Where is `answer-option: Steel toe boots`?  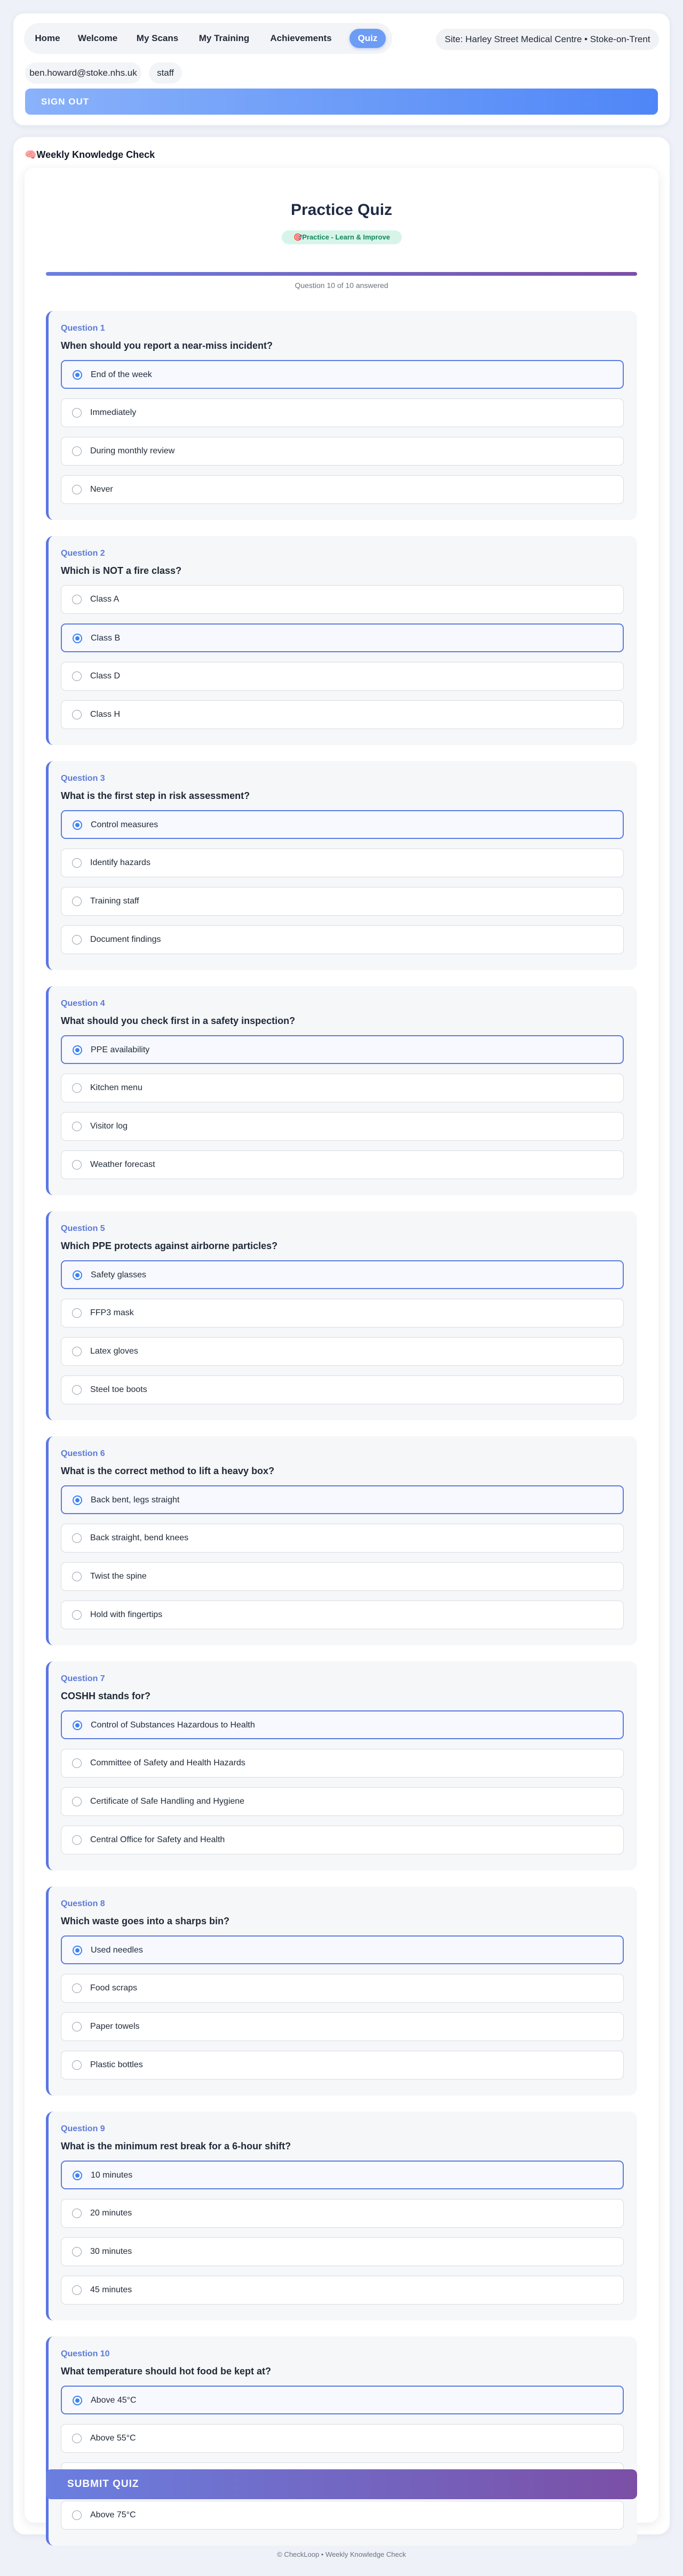 answer-option: Steel toe boots is located at coordinates (342, 1389).